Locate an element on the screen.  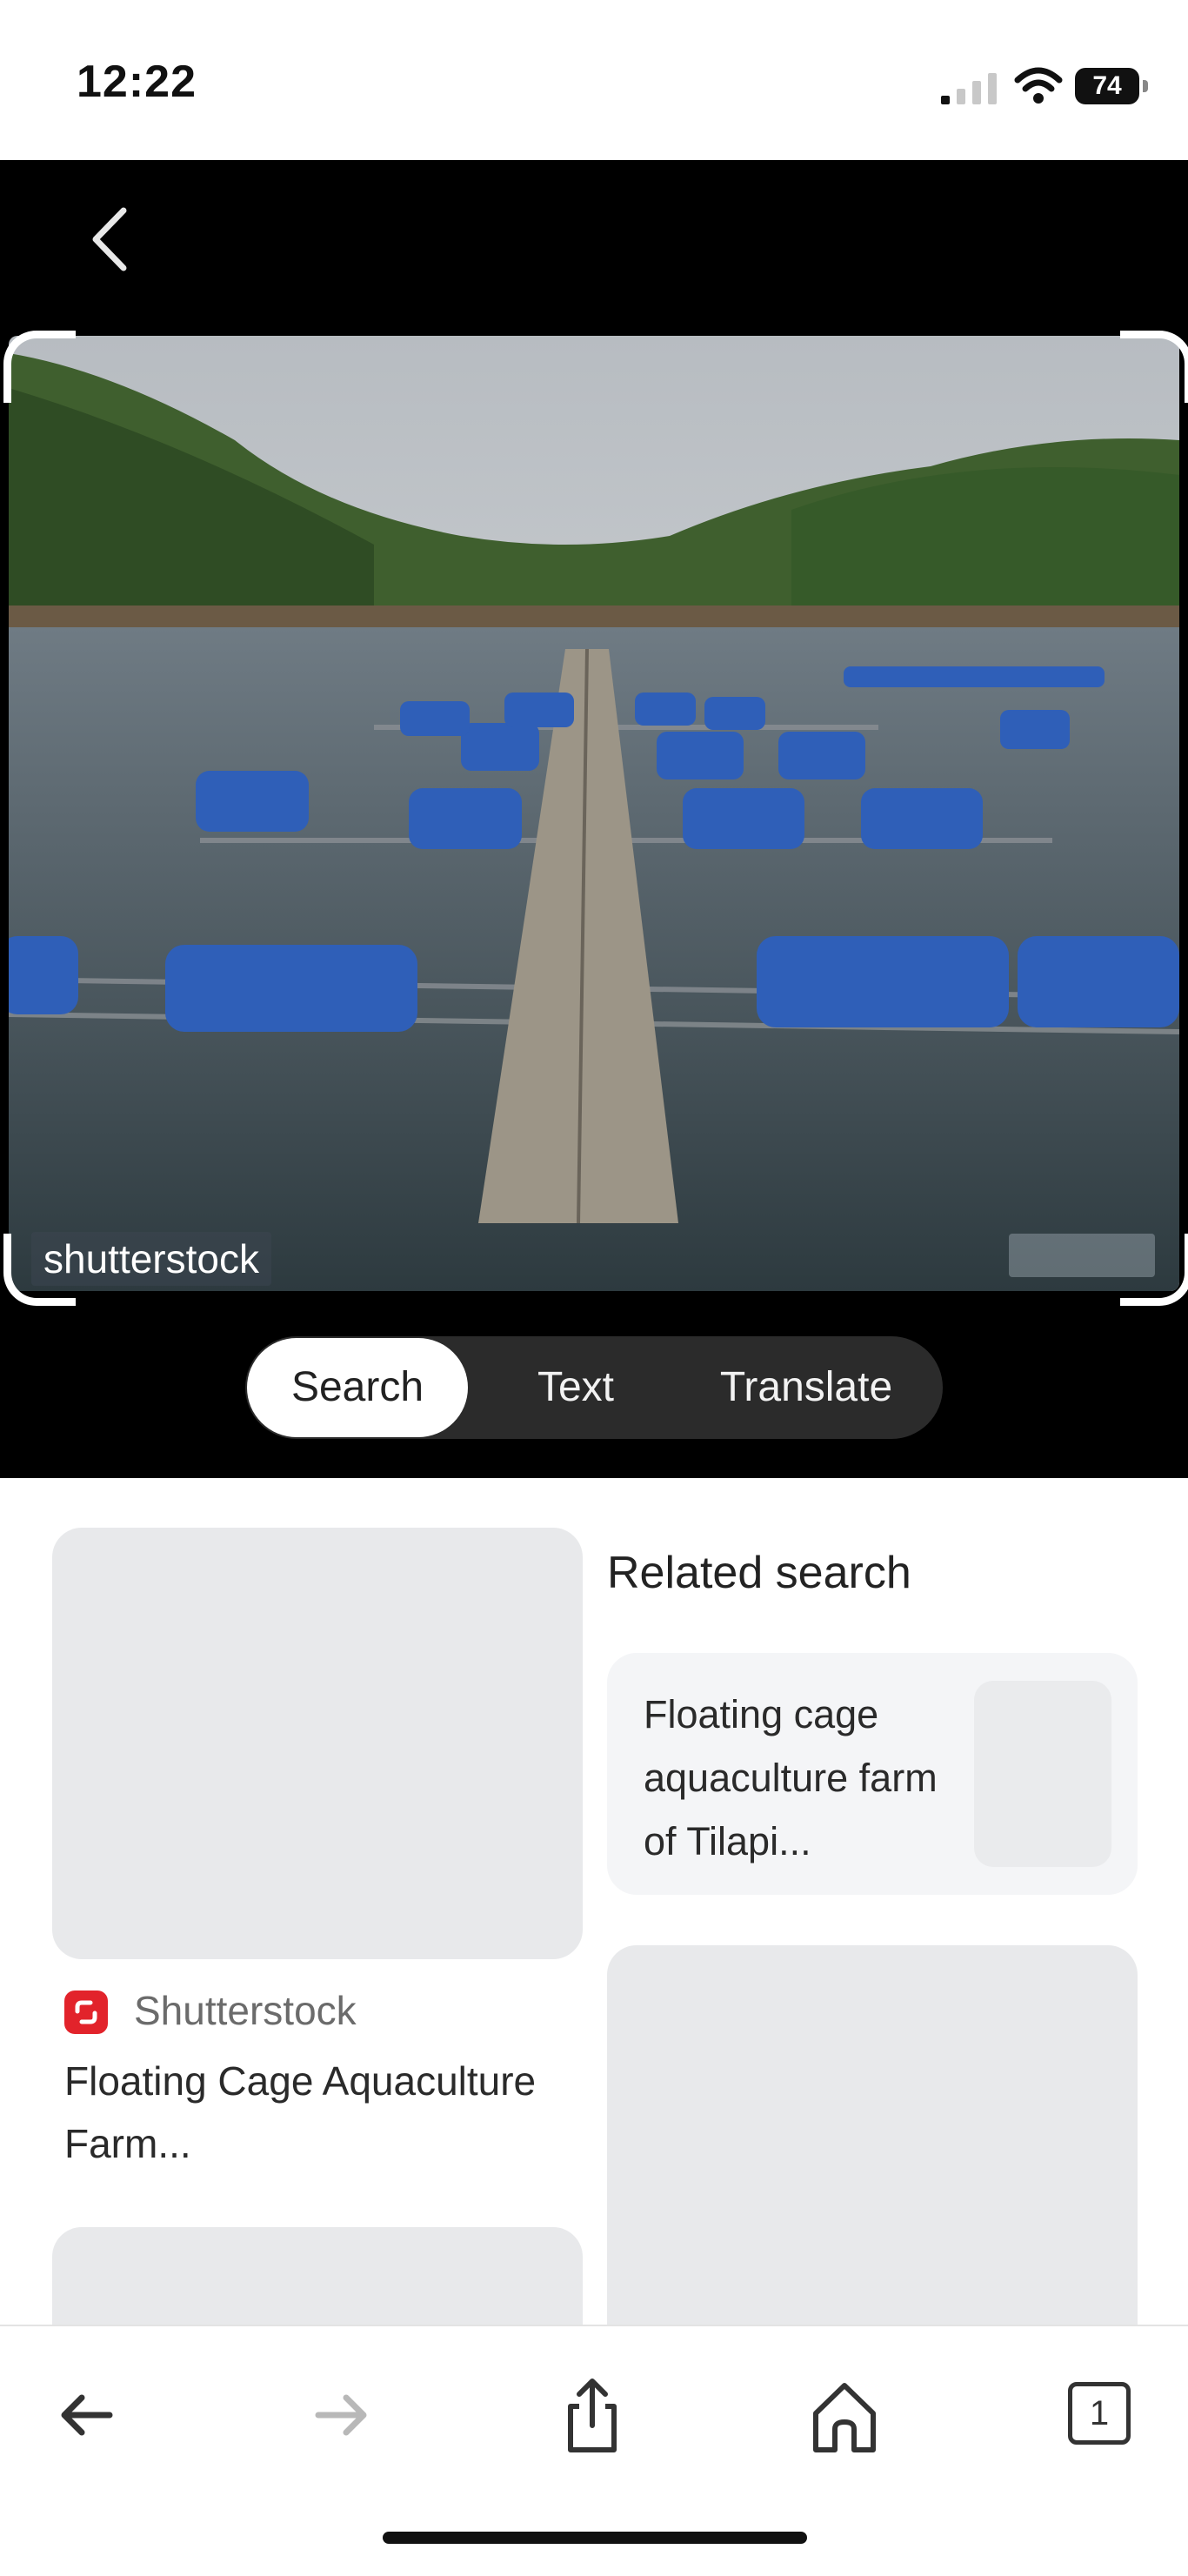
mode-tab-search: Search is located at coordinates (357, 1387).